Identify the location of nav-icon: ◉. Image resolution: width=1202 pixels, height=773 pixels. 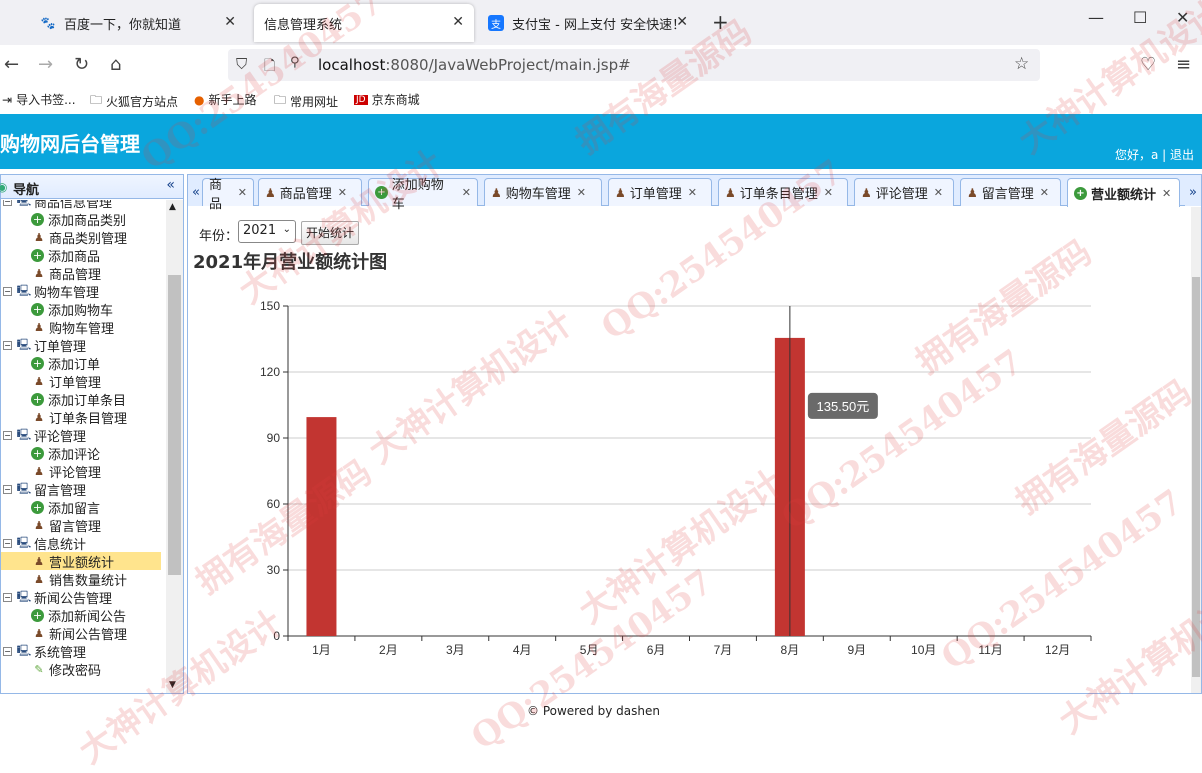
(4, 187).